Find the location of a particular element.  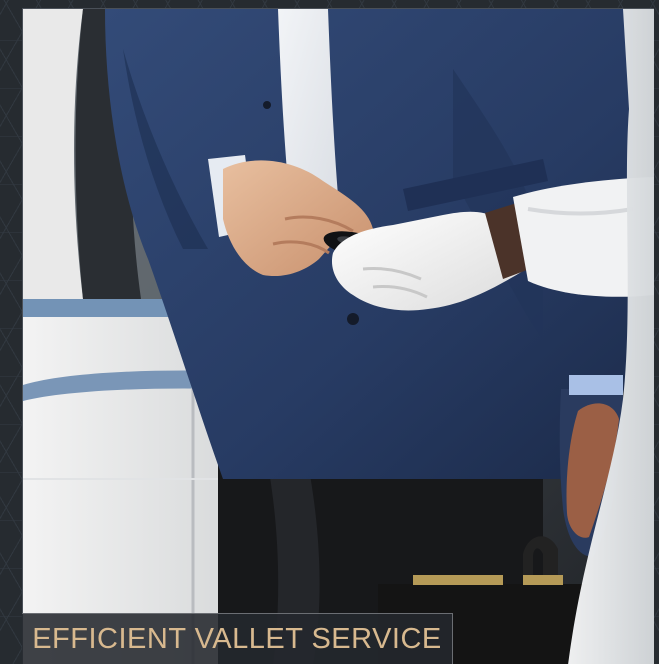

caption-title: EFFICIENT VALLET SERVICE is located at coordinates (237, 638).